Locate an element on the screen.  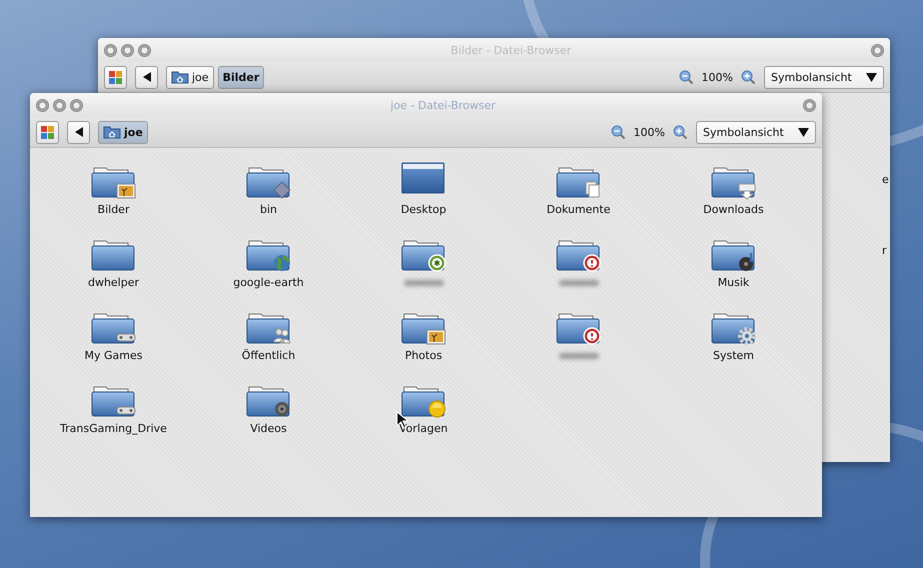
asterisk-emblem-icon is located at coordinates (437, 263).